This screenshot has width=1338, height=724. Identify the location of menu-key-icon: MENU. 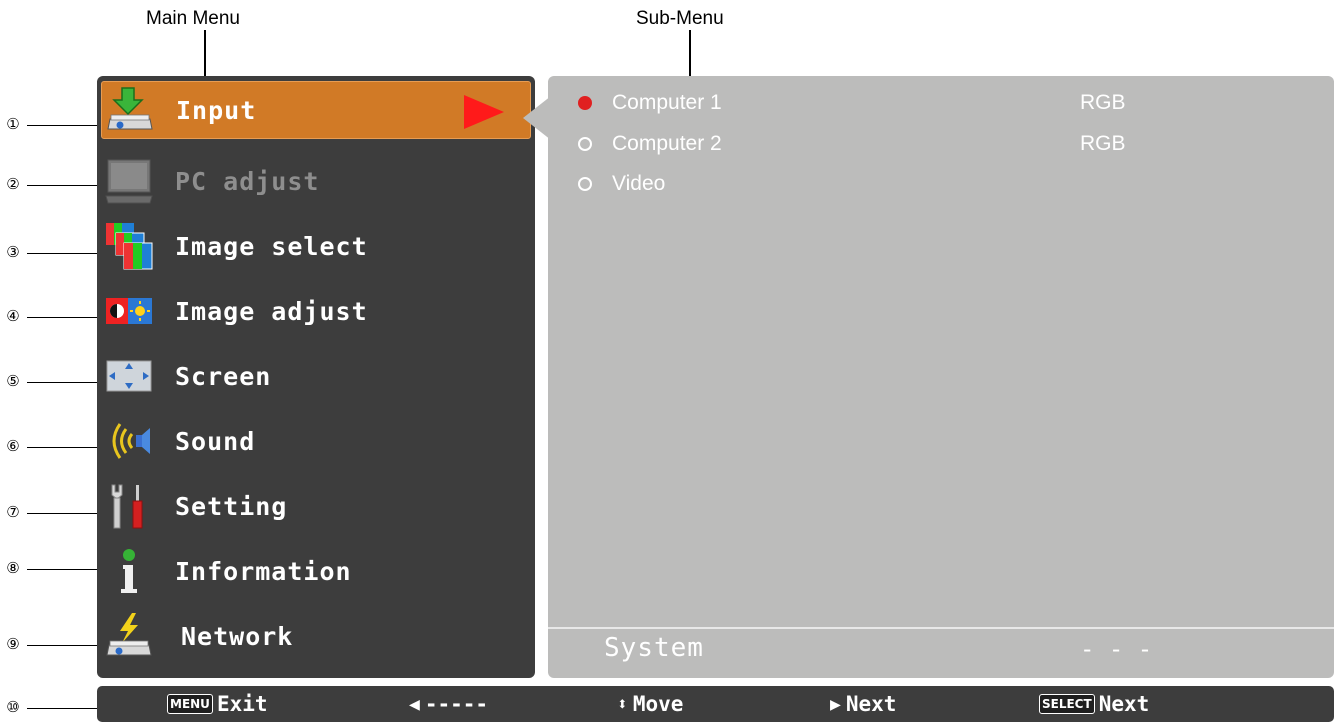
(190, 704).